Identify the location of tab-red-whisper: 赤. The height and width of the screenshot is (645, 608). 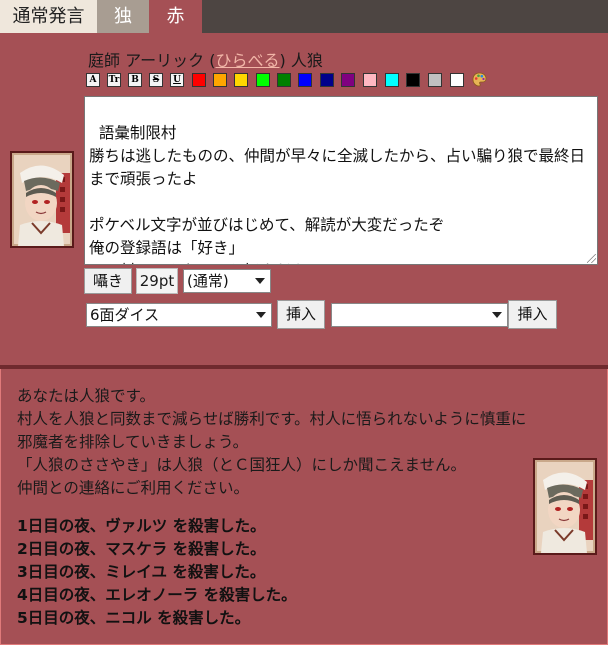
(175, 16).